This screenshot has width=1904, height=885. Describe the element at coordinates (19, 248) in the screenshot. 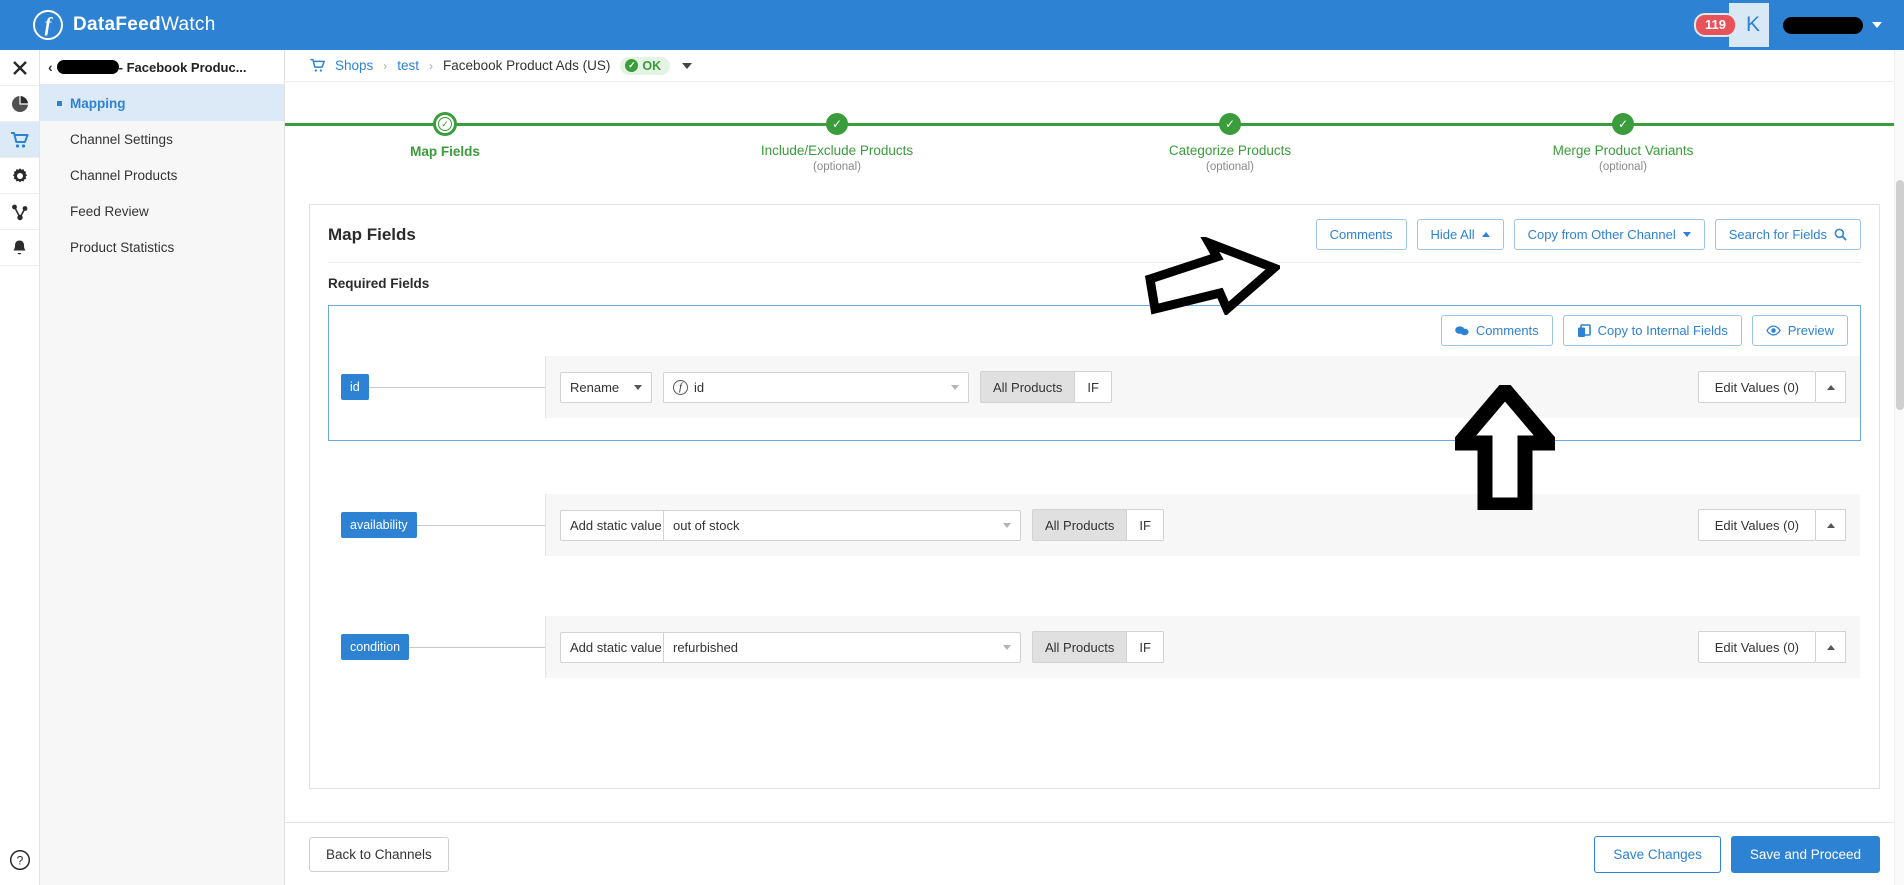

I see `bell-icon` at that location.